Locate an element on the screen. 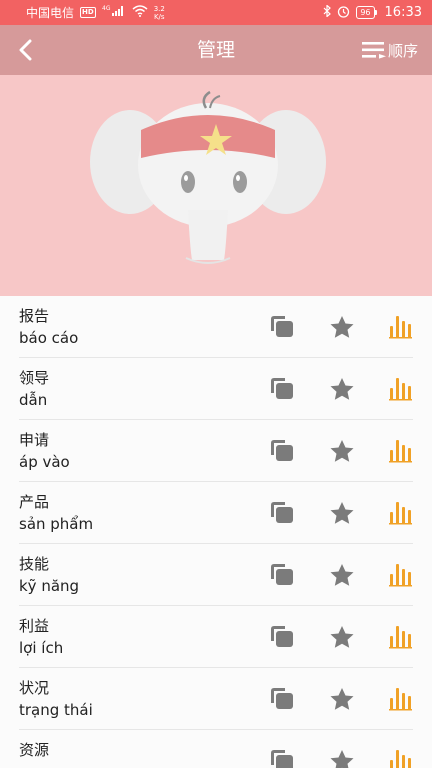 This screenshot has width=432, height=768. carrier-label: 中国电信 is located at coordinates (50, 13).